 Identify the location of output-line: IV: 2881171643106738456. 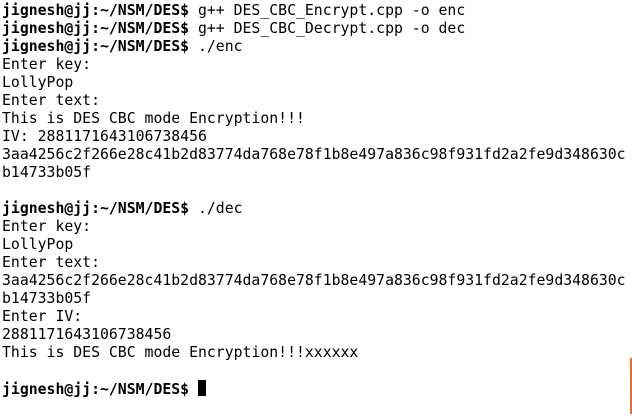
(104, 136).